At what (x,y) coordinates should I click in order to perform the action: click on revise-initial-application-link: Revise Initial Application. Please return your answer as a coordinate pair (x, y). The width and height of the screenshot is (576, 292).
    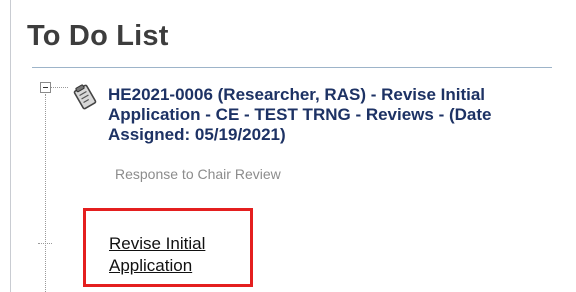
    Looking at the image, I should click on (179, 255).